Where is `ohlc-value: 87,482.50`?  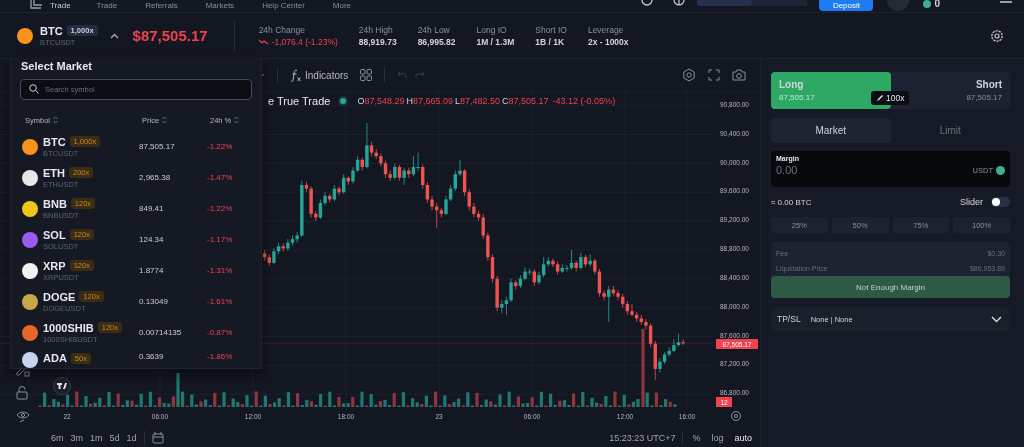 ohlc-value: 87,482.50 is located at coordinates (480, 101).